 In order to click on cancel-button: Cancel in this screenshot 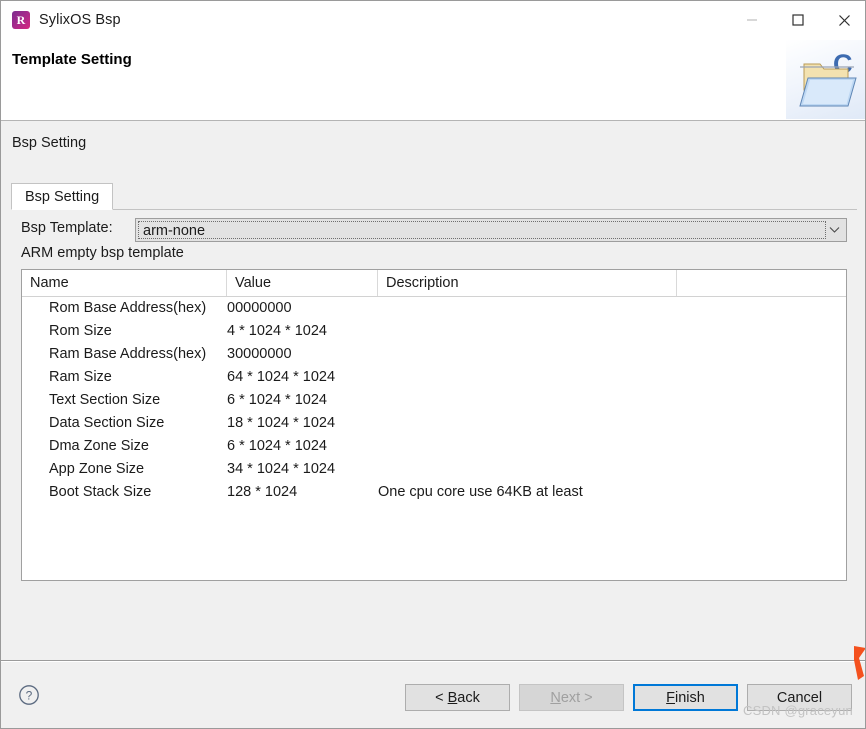, I will do `click(799, 697)`.